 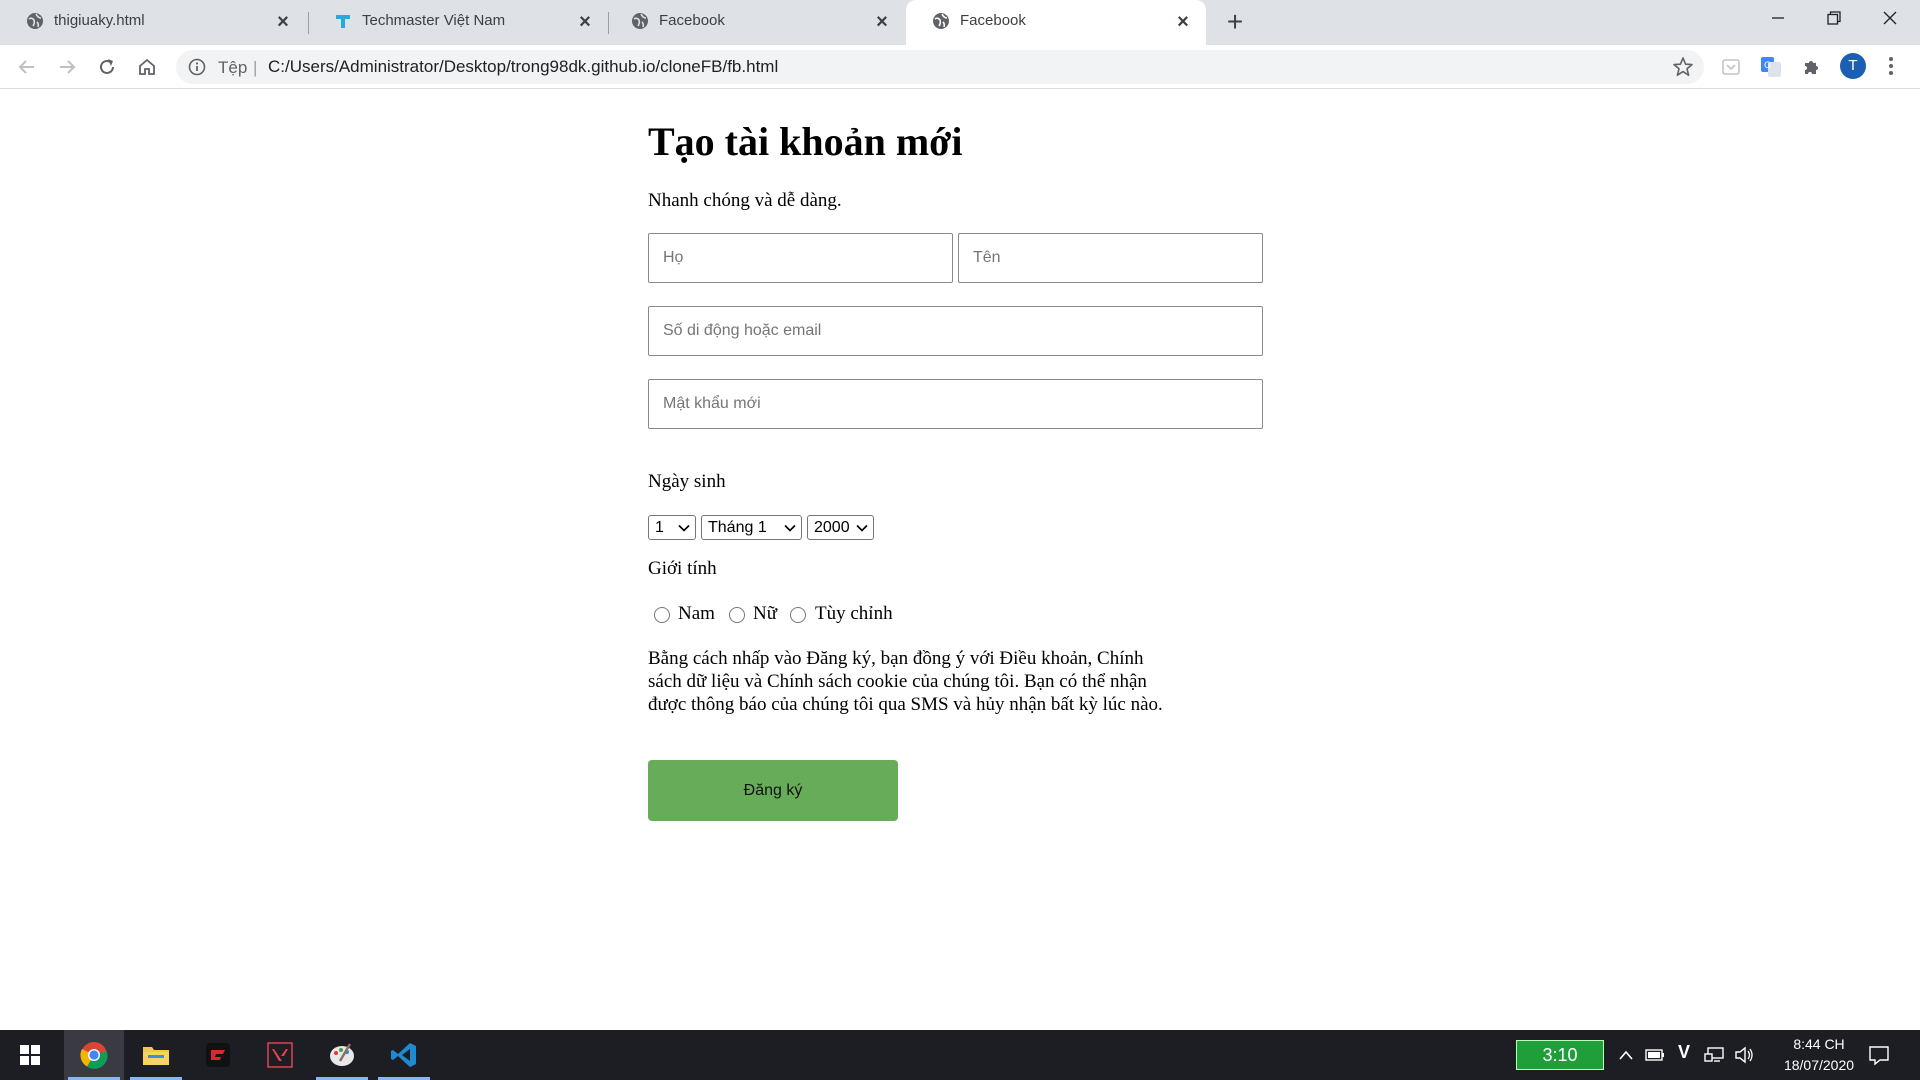 What do you see at coordinates (773, 790) in the screenshot?
I see `signup-button: Đăng ký` at bounding box center [773, 790].